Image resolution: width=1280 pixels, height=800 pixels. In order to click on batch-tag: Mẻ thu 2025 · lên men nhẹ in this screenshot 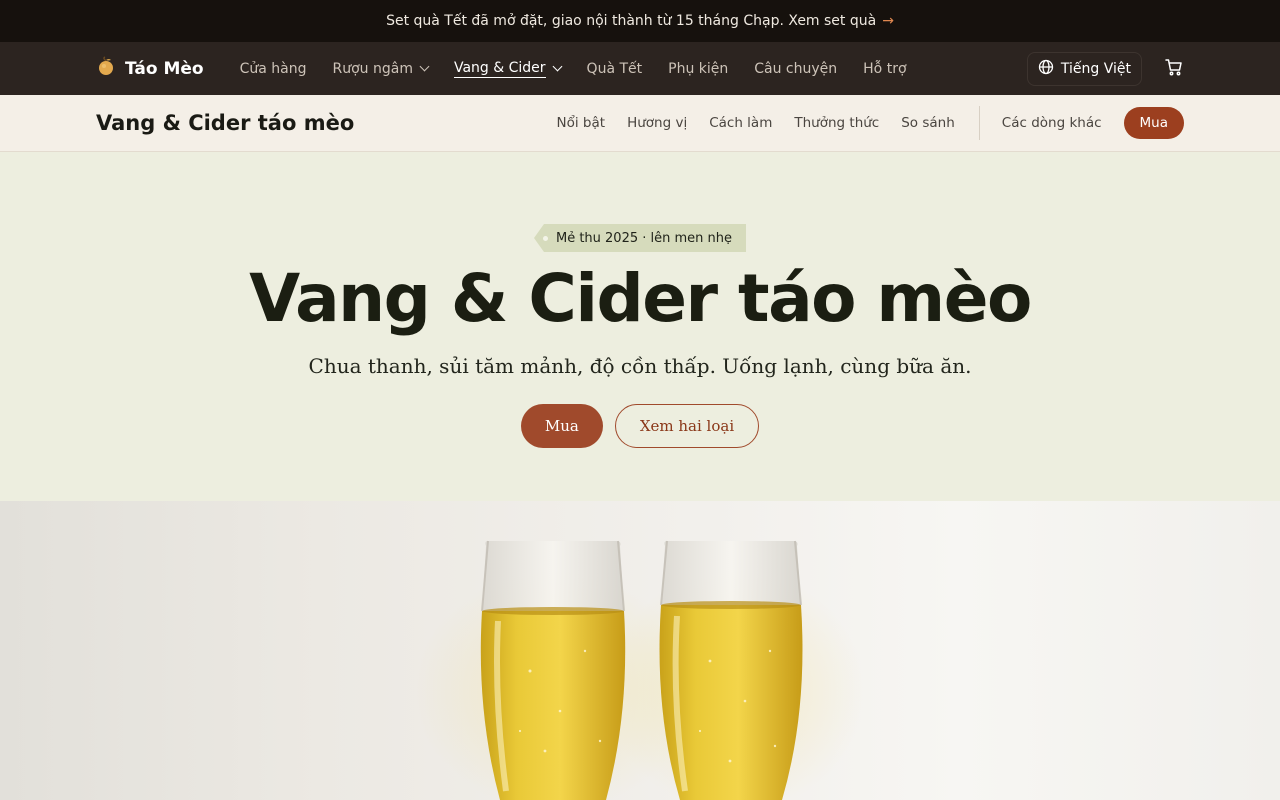, I will do `click(640, 238)`.